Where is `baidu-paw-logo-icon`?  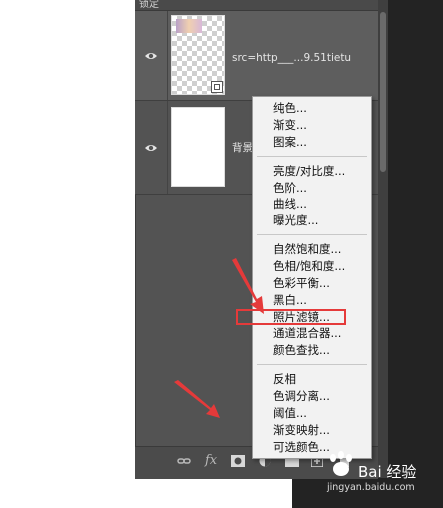 baidu-paw-logo-icon is located at coordinates (341, 463).